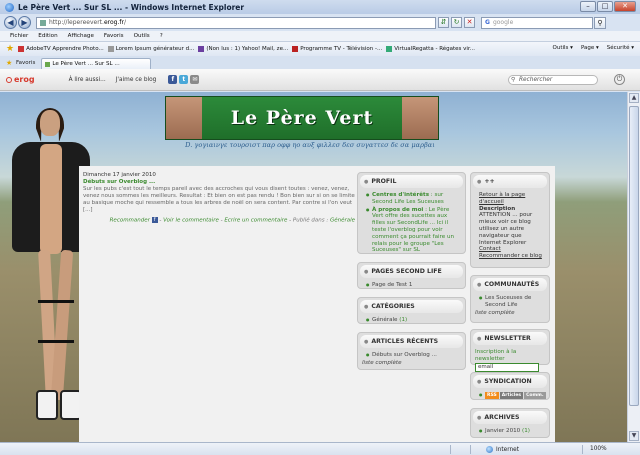  Describe the element at coordinates (19, 36) in the screenshot. I see `menu-fichier: Fichier` at that location.